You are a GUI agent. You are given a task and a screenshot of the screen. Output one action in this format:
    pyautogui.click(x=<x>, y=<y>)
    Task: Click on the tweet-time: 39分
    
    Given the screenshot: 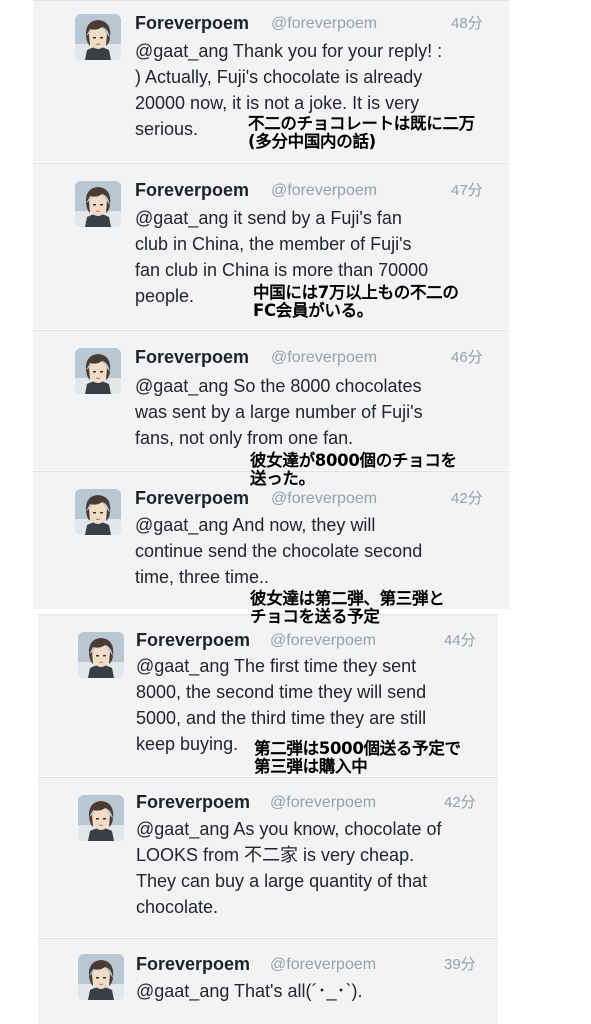 What is the action you would take?
    pyautogui.click(x=460, y=964)
    